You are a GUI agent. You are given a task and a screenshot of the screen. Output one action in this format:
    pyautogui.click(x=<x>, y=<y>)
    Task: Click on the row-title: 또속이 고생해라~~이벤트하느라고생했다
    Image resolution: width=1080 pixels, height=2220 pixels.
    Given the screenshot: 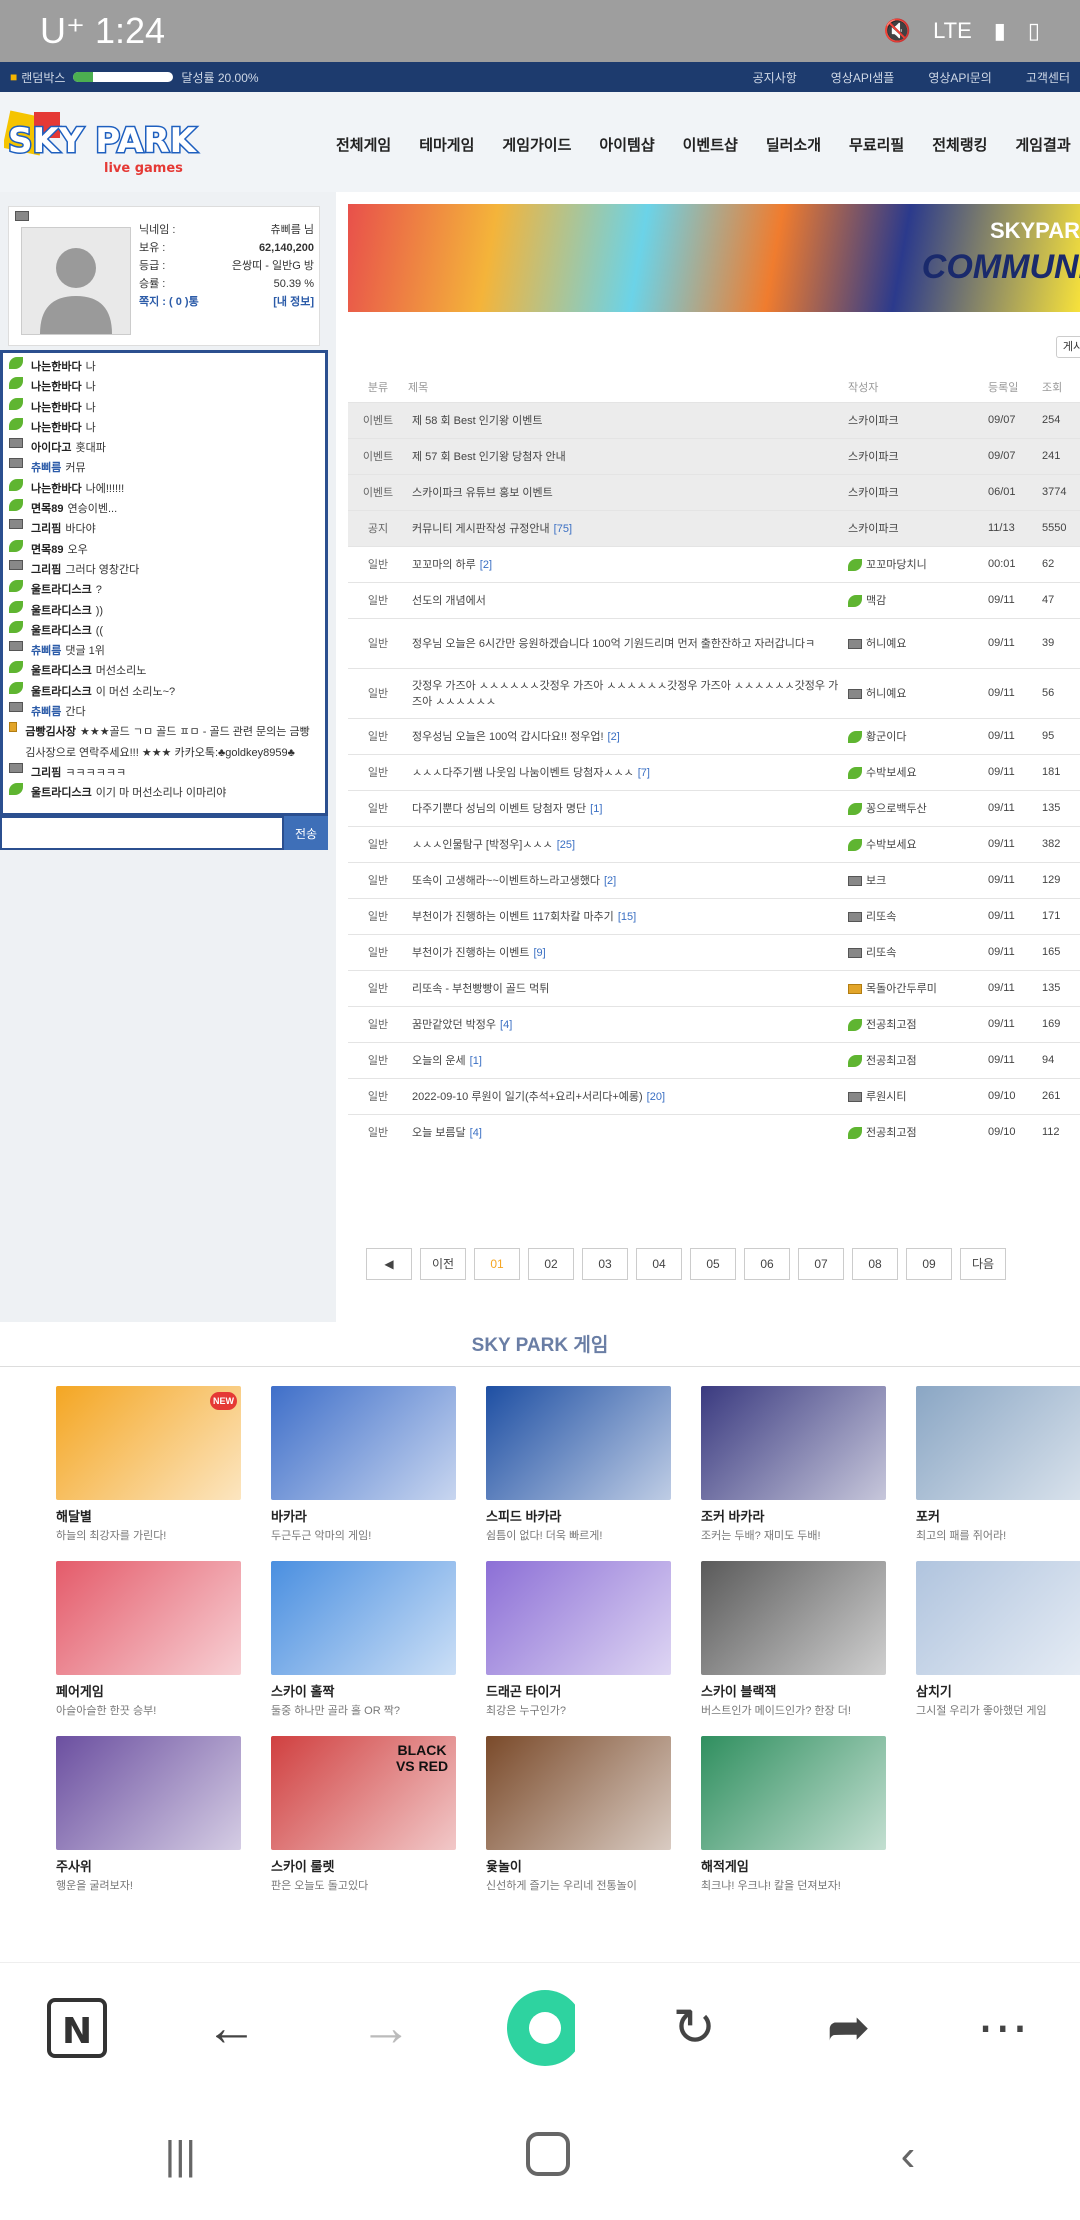 What is the action you would take?
    pyautogui.click(x=506, y=881)
    